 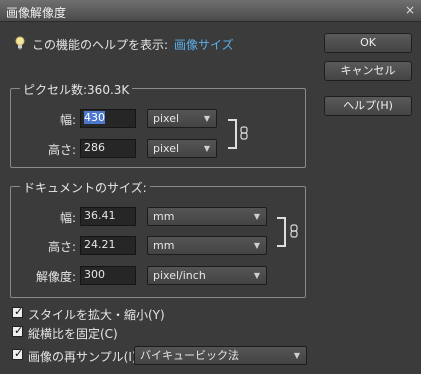 I want to click on resolution-unit: pixel/inch, so click(x=179, y=275).